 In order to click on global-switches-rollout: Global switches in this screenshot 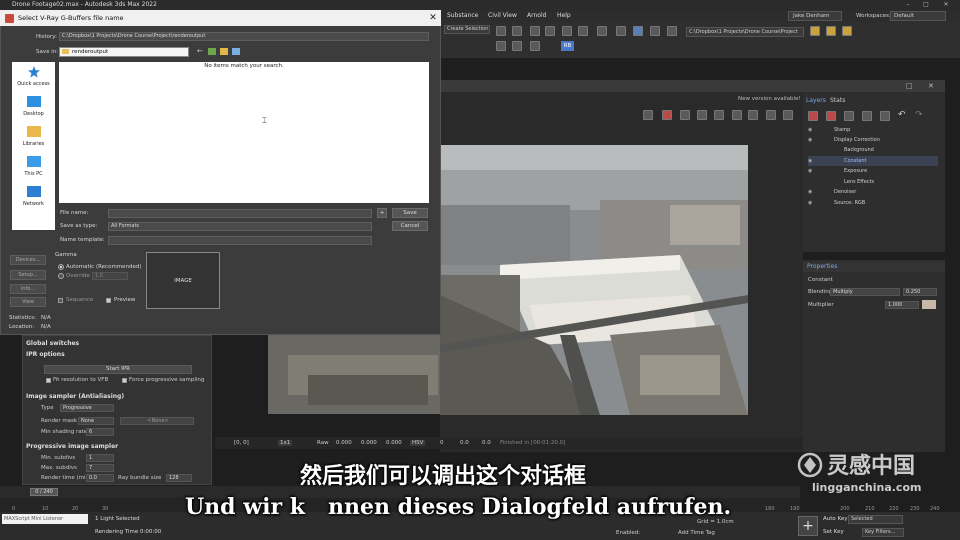, I will do `click(52, 343)`.